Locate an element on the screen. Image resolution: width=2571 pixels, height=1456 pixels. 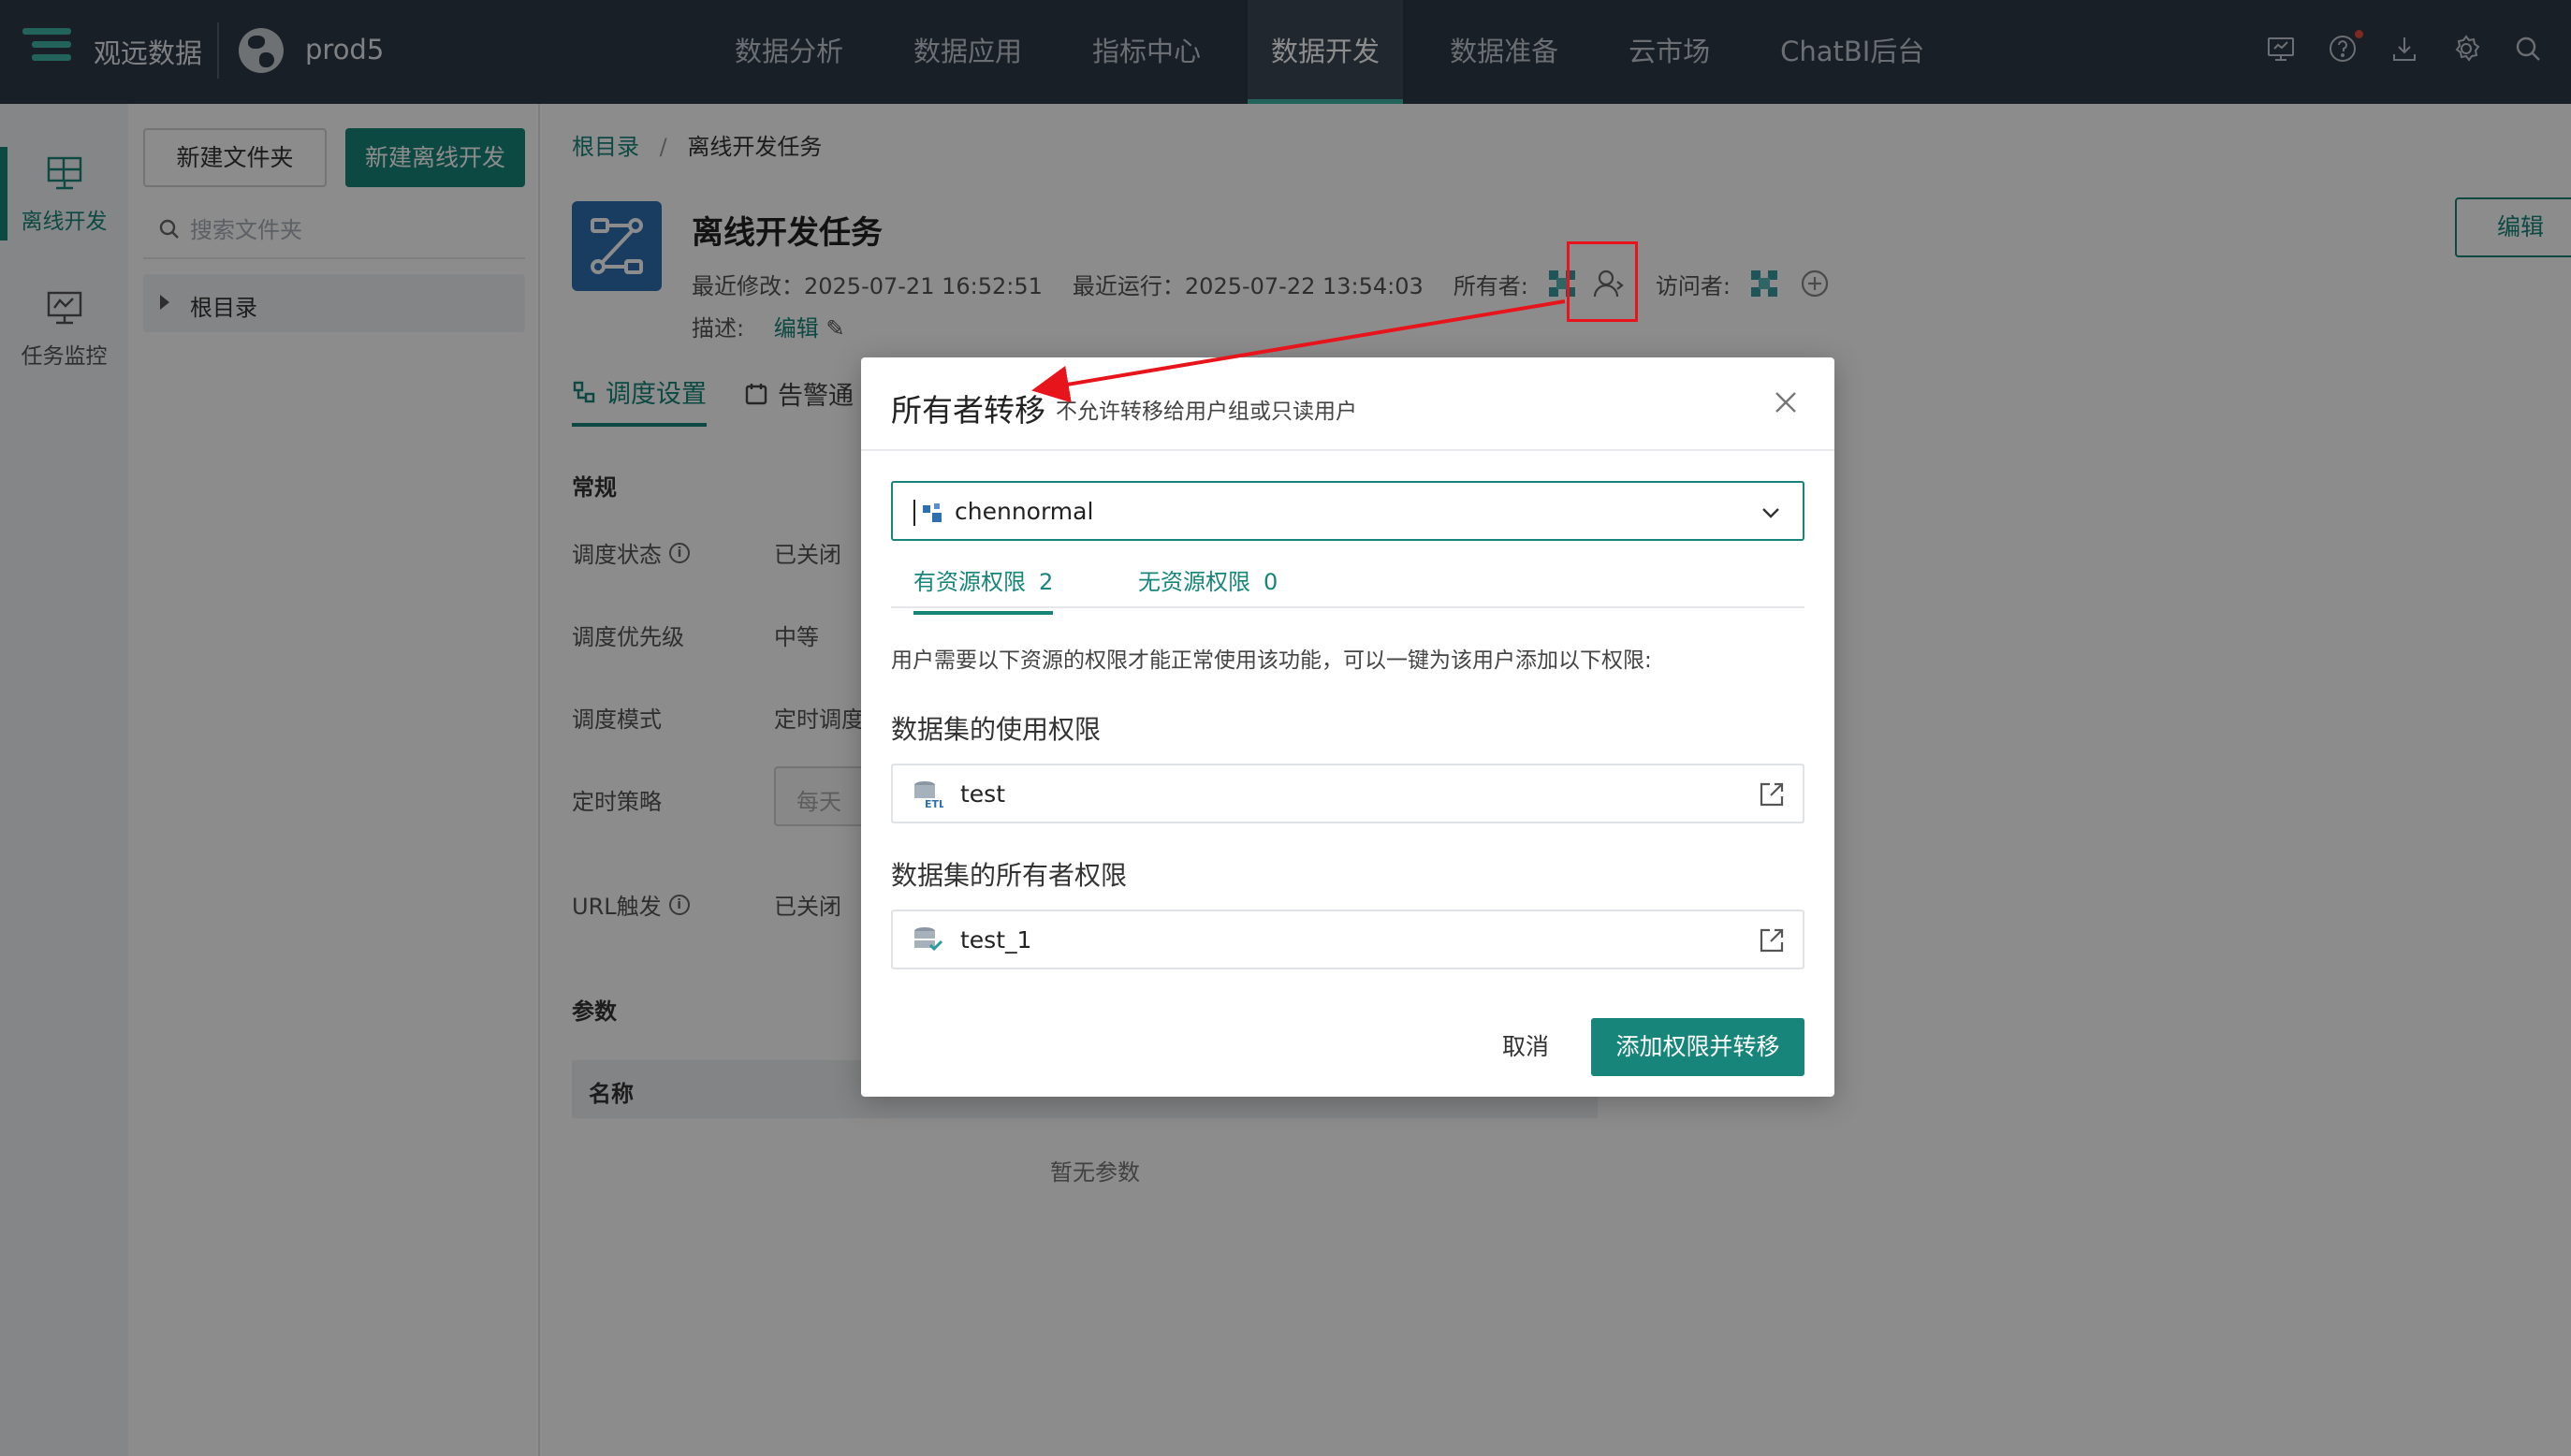
close-icon is located at coordinates (1786, 402).